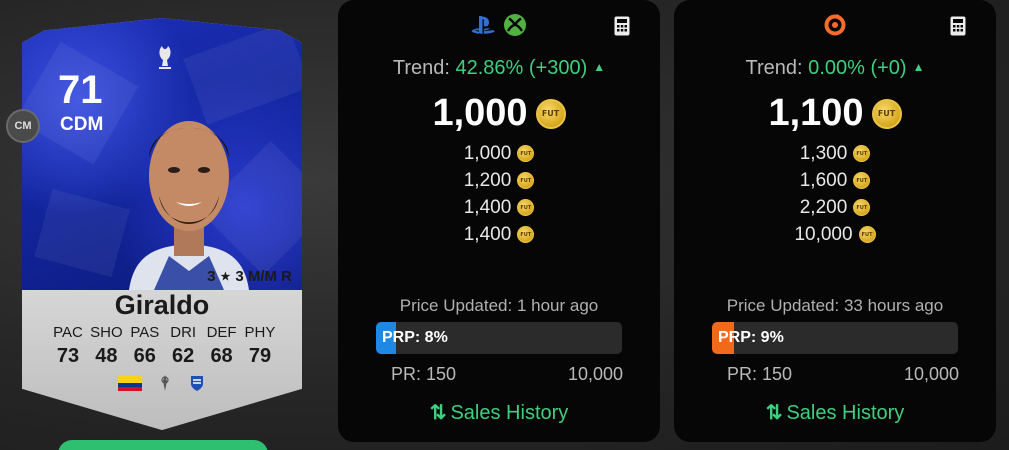 The image size is (1009, 450). What do you see at coordinates (211, 276) in the screenshot?
I see `skill-moves-value: 3` at bounding box center [211, 276].